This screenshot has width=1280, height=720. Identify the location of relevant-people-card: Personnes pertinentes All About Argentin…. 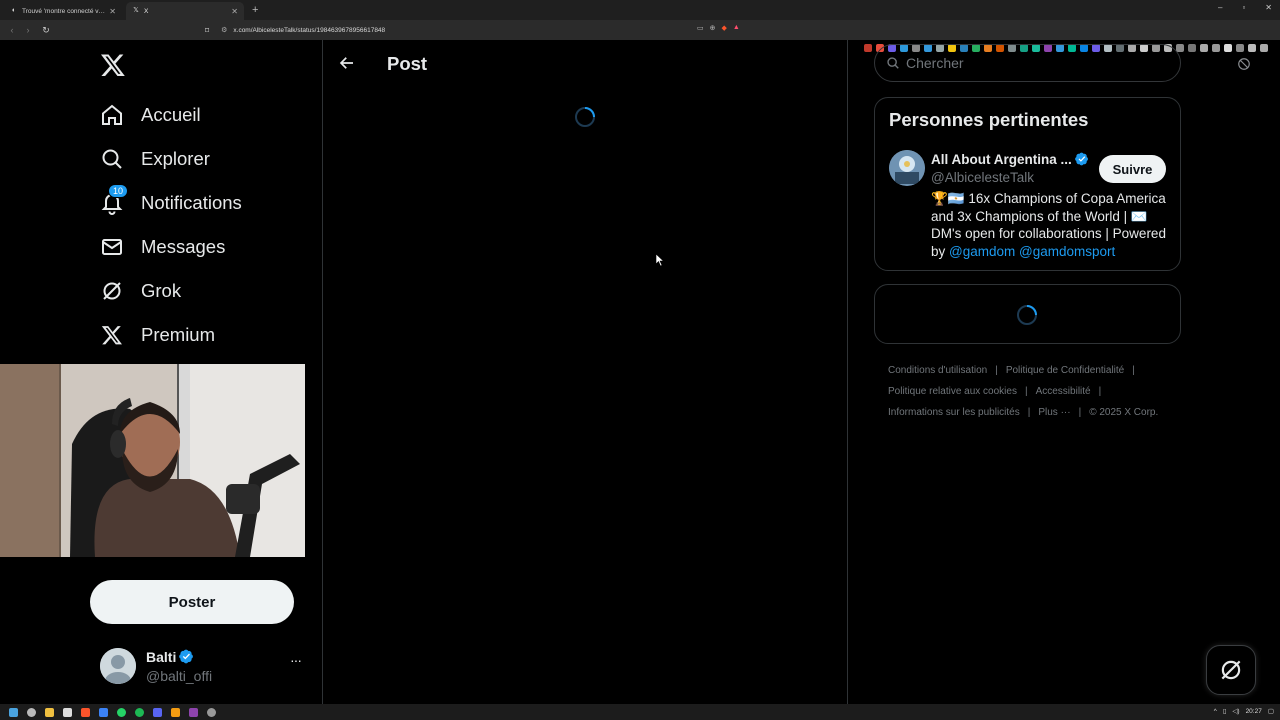
(1027, 184).